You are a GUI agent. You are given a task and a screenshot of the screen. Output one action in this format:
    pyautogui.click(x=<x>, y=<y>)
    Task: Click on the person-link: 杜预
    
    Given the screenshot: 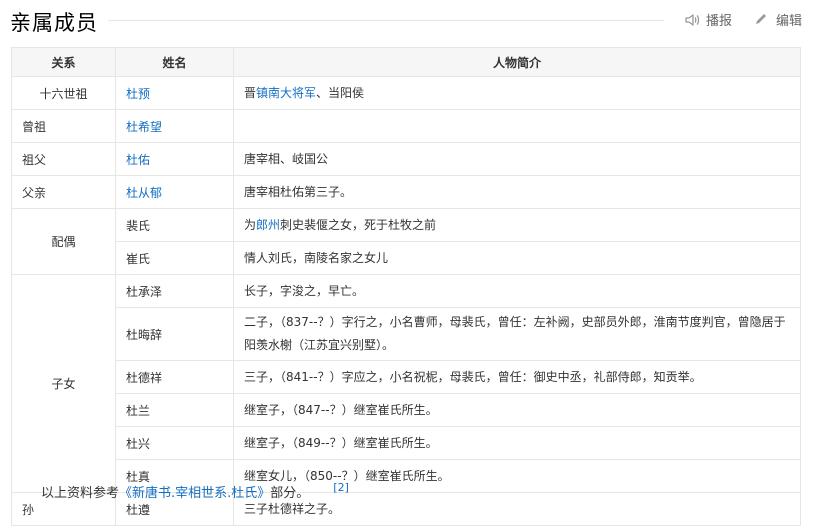 What is the action you would take?
    pyautogui.click(x=138, y=94)
    